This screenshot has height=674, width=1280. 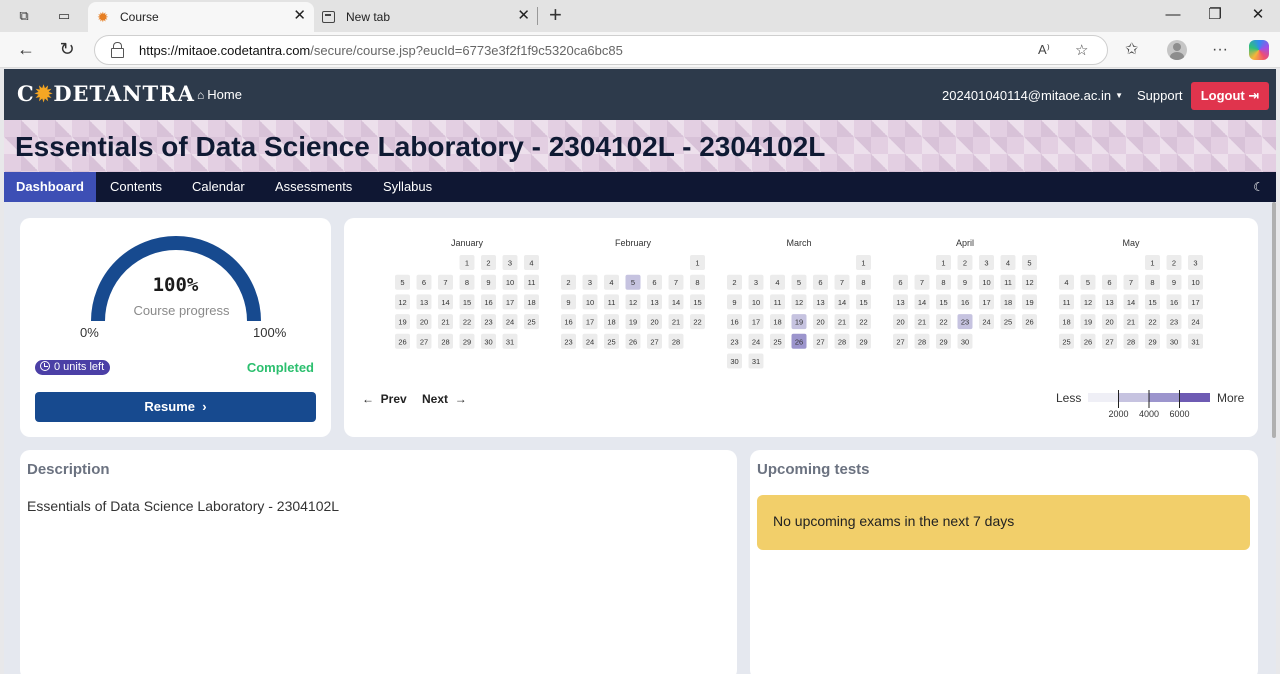 What do you see at coordinates (1131, 243) in the screenshot?
I see `month-label: May` at bounding box center [1131, 243].